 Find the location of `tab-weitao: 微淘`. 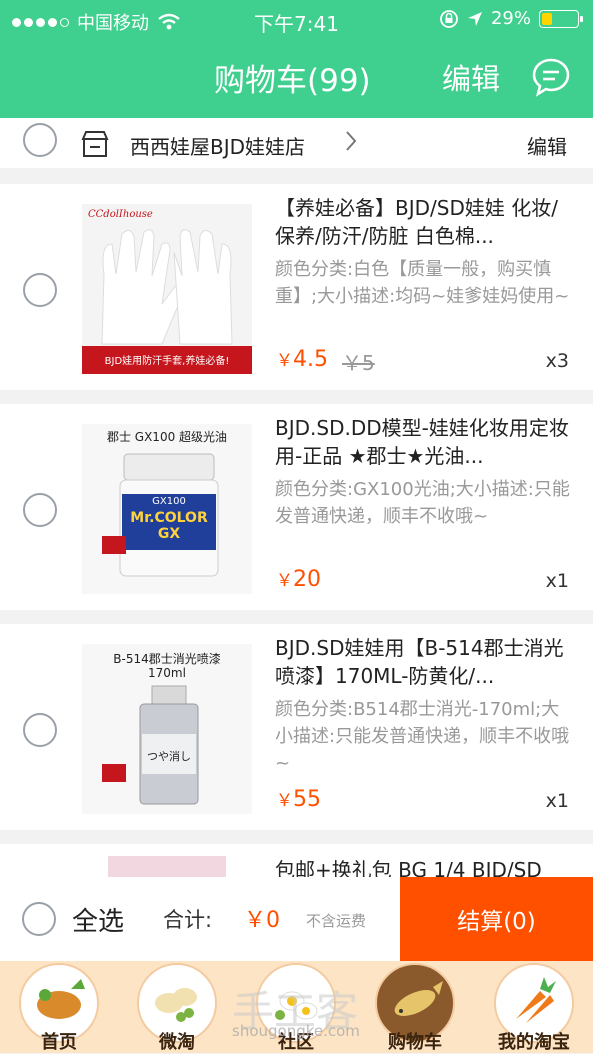

tab-weitao: 微淘 is located at coordinates (177, 1007).